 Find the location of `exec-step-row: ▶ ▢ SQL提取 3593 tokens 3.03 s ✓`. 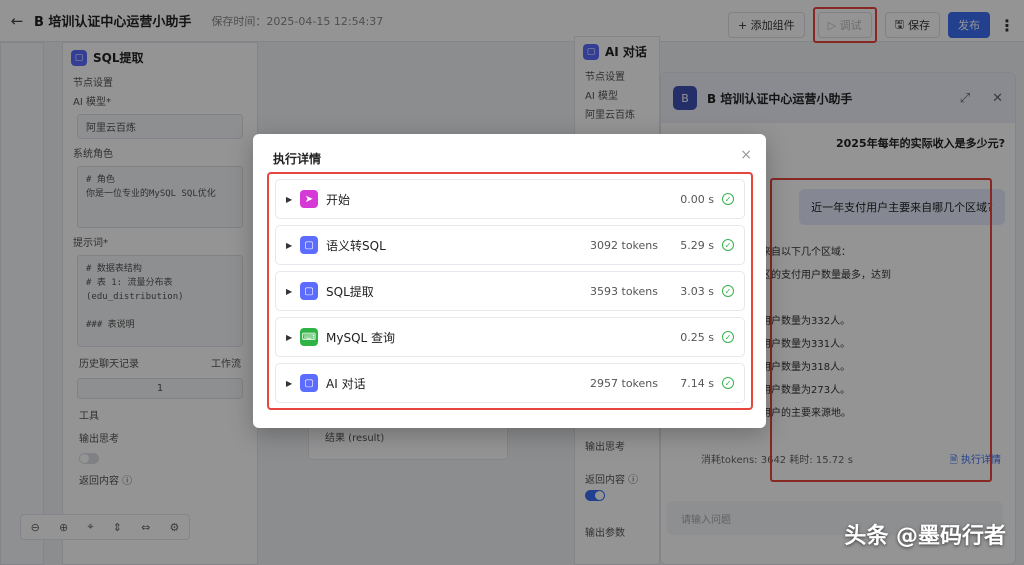

exec-step-row: ▶ ▢ SQL提取 3593 tokens 3.03 s ✓ is located at coordinates (510, 291).